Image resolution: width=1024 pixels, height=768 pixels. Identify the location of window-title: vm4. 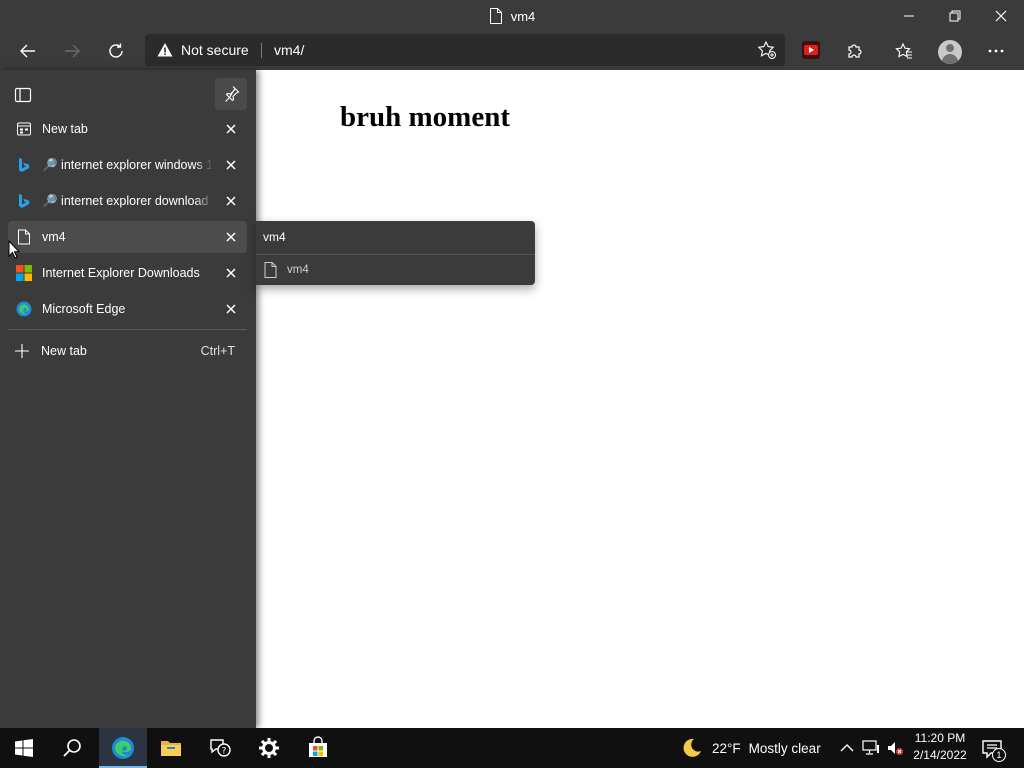
(512, 16).